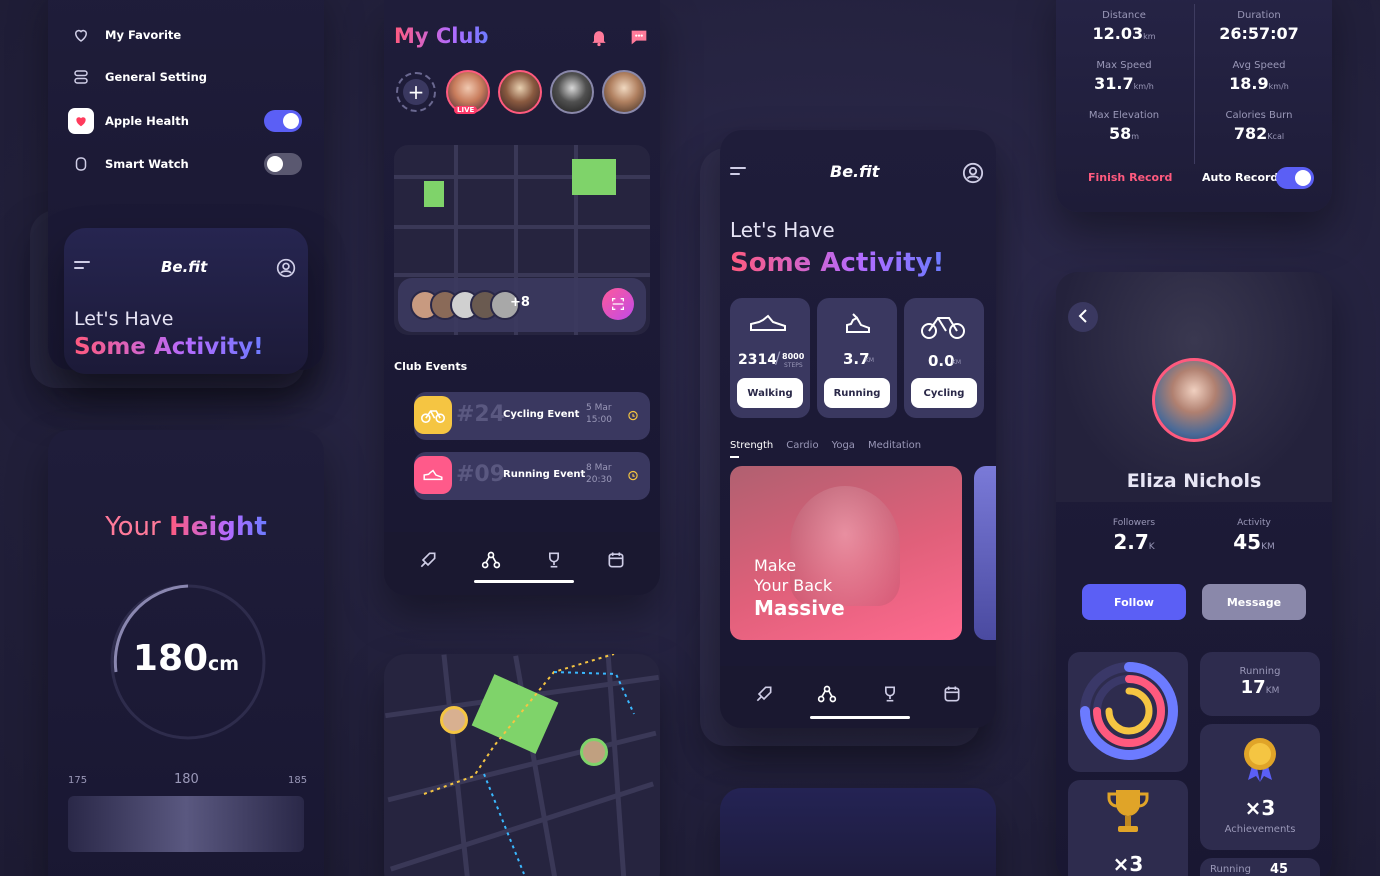 The height and width of the screenshot is (876, 1380). What do you see at coordinates (1194, 400) in the screenshot?
I see `profile-avatar` at bounding box center [1194, 400].